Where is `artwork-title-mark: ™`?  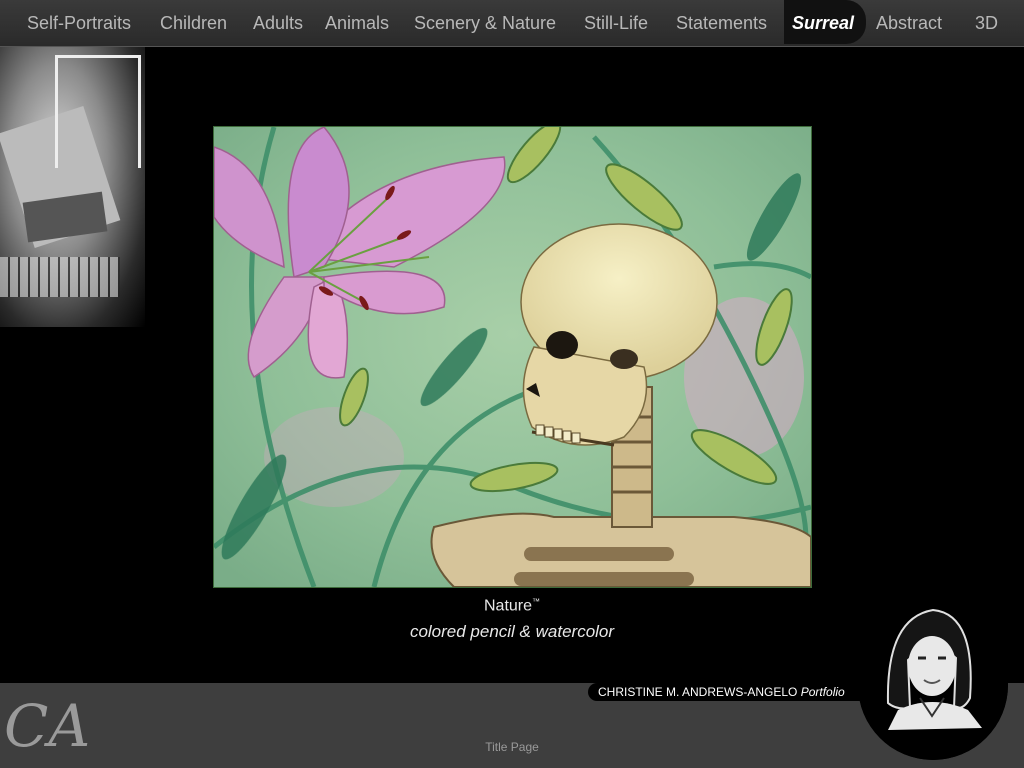 artwork-title-mark: ™ is located at coordinates (536, 601).